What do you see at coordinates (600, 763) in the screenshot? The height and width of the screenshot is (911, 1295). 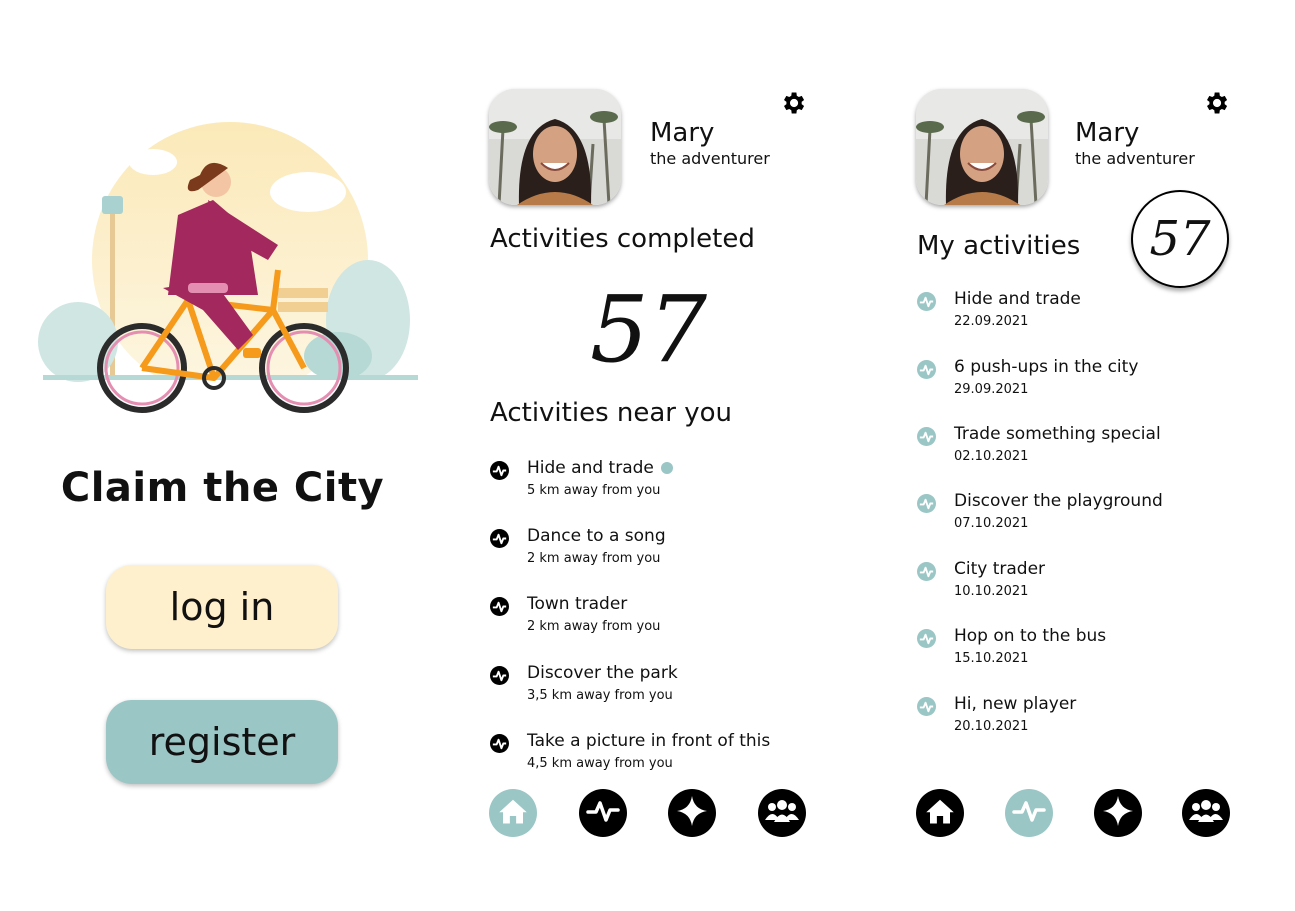 I see `activity-distance: 4,5 km away from you` at bounding box center [600, 763].